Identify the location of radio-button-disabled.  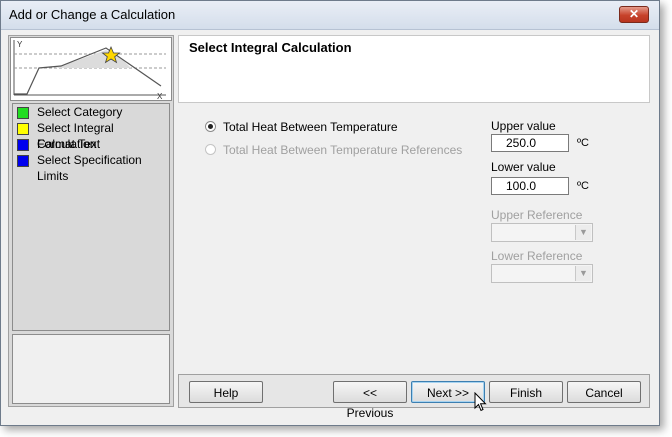
(210, 149).